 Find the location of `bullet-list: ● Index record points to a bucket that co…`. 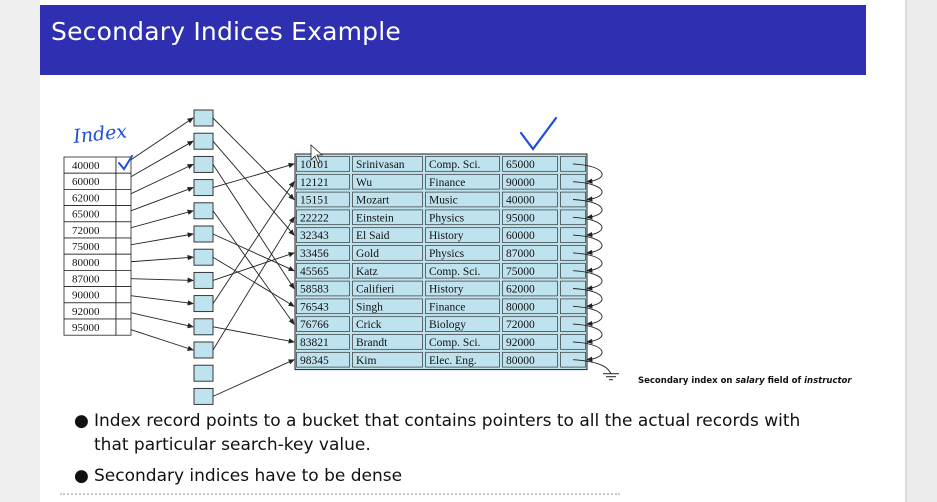

bullet-list: ● Index record points to a bucket that co… is located at coordinates (454, 452).